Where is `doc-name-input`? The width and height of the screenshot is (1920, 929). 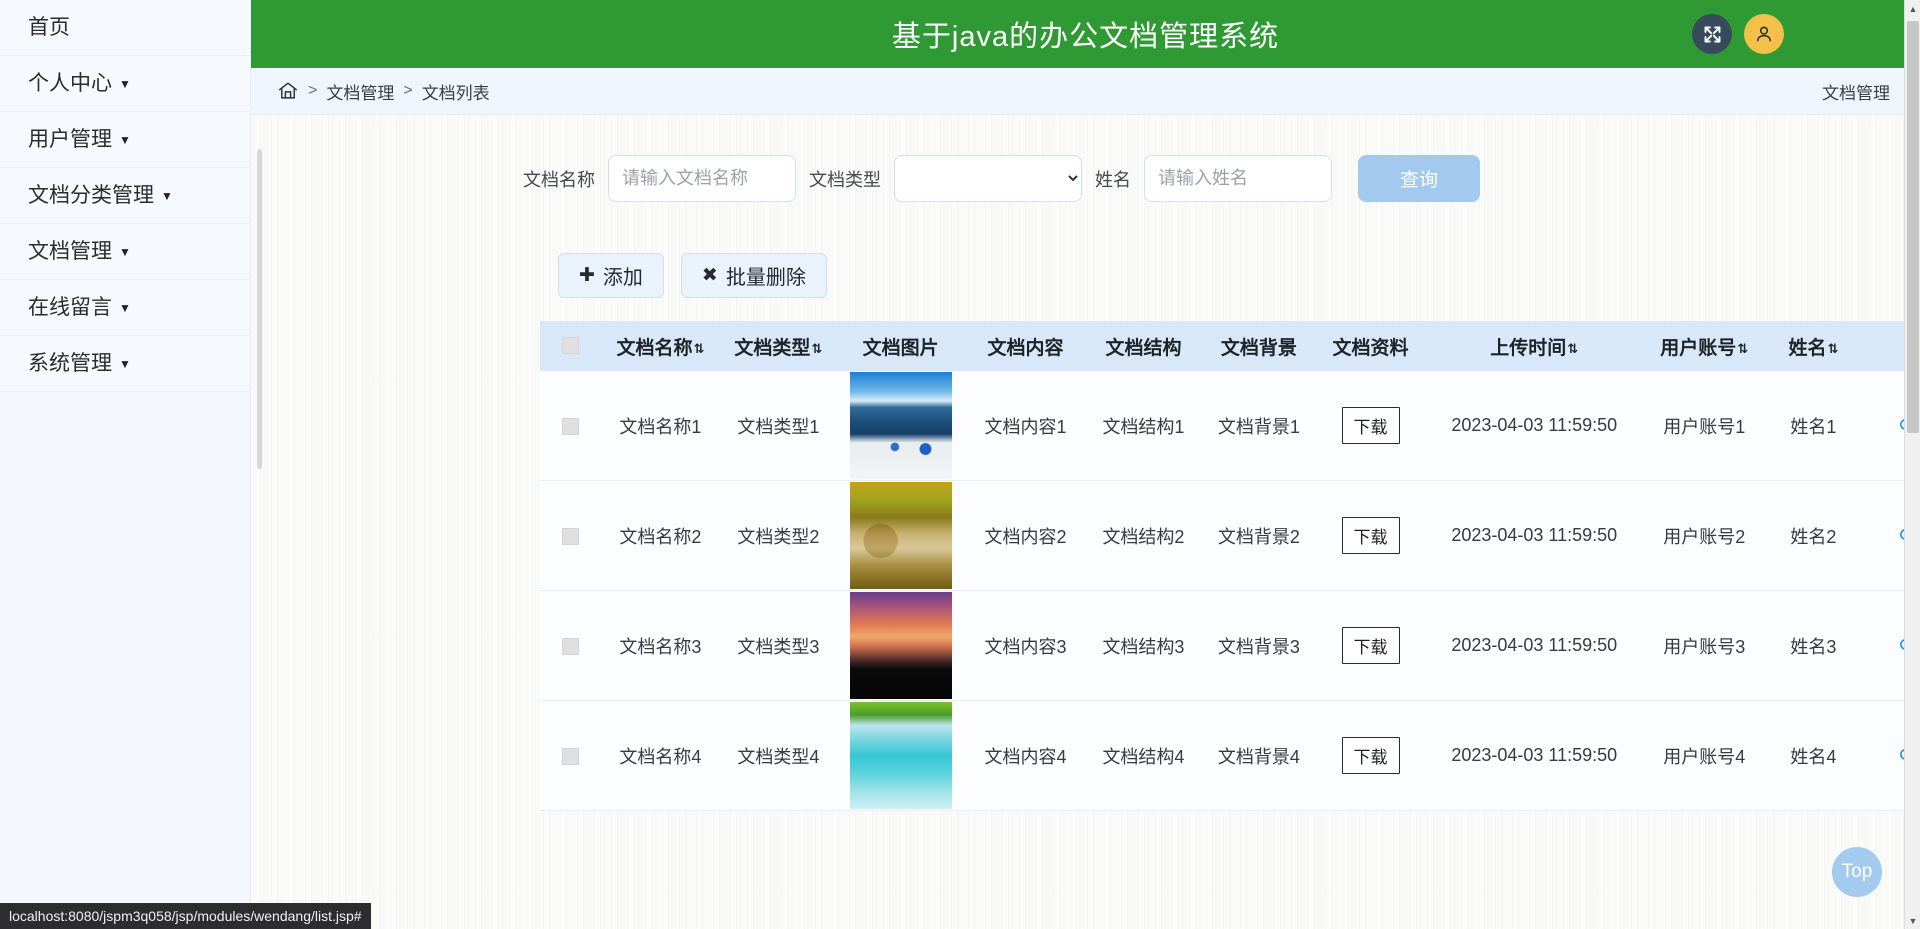
doc-name-input is located at coordinates (702, 178).